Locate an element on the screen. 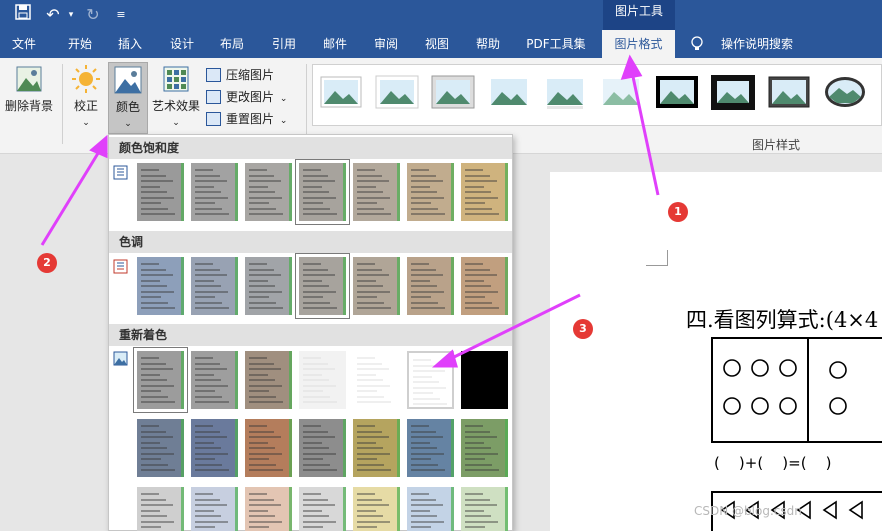 The image size is (882, 531). compress-pictures-button: 压缩图片 is located at coordinates (254, 75).